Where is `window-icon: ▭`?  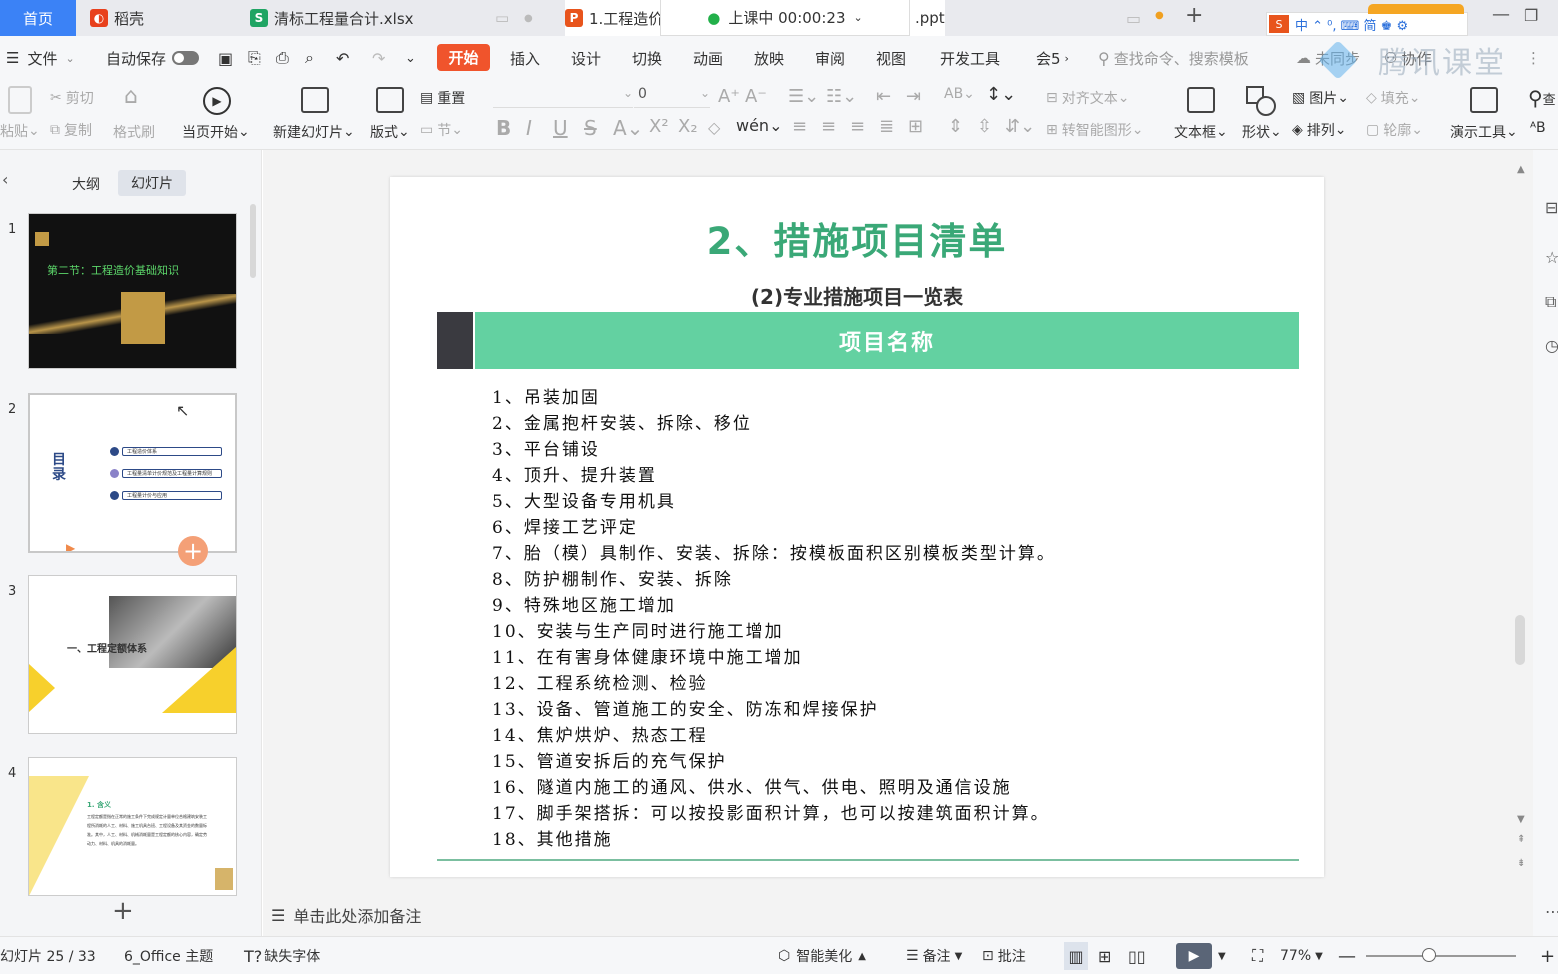
window-icon: ▭ is located at coordinates (1133, 18).